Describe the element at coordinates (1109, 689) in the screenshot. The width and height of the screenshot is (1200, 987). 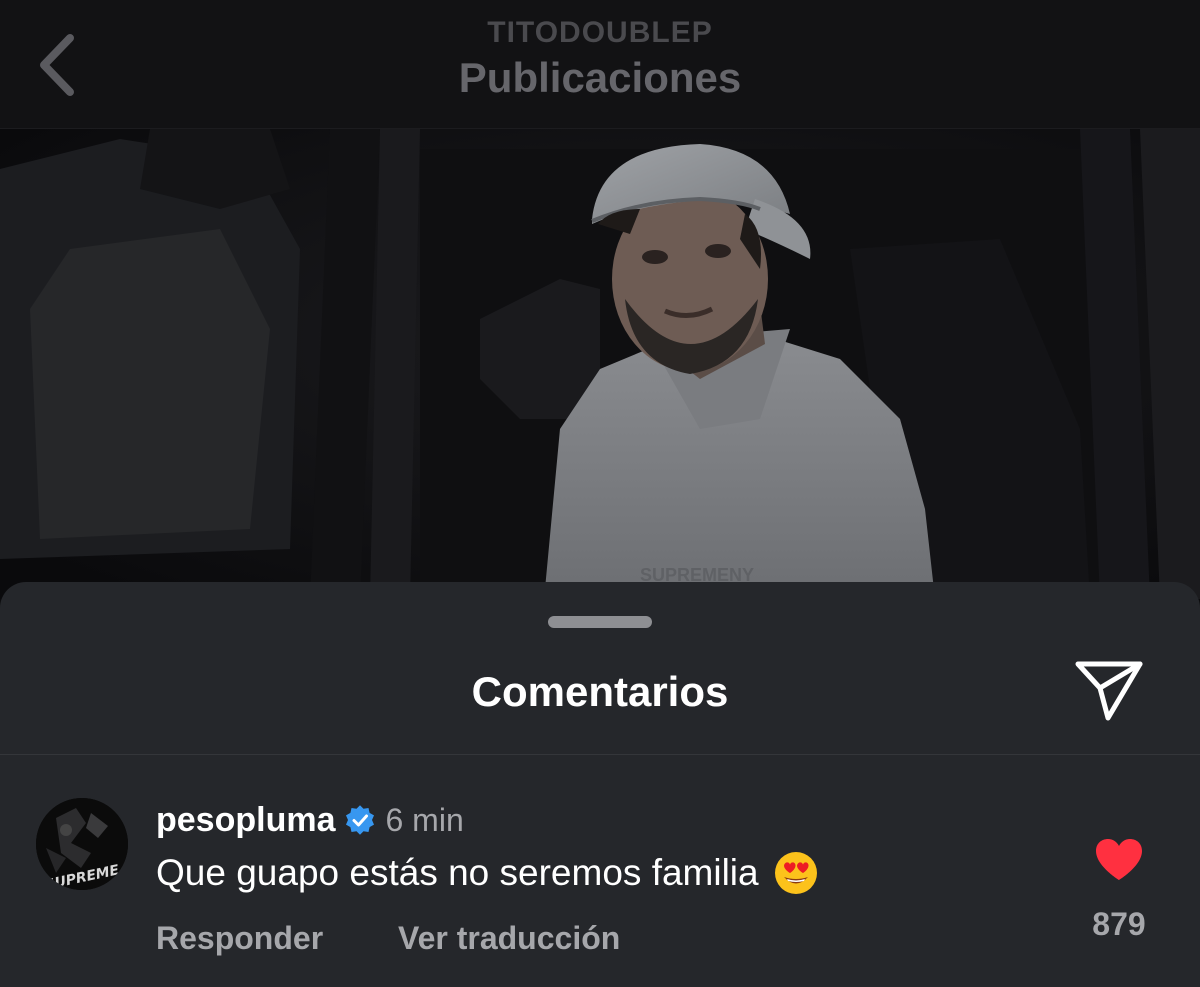
I see `paper-plane-icon` at that location.